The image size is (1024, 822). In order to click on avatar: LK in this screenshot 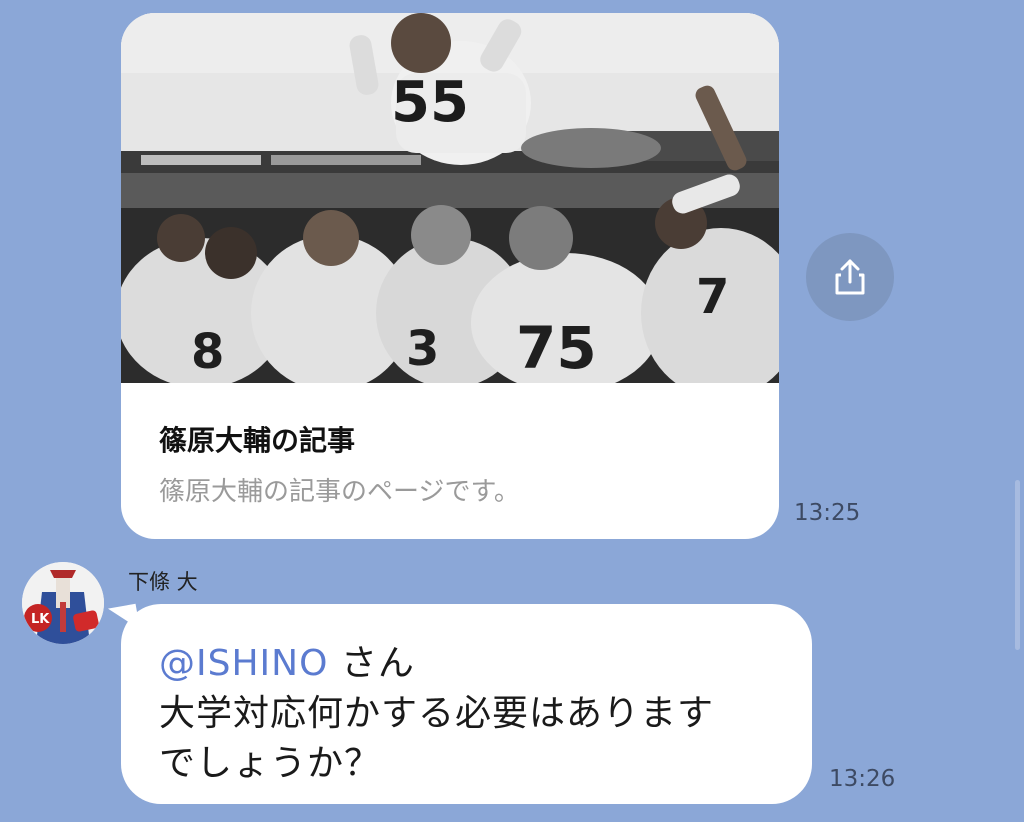, I will do `click(63, 603)`.